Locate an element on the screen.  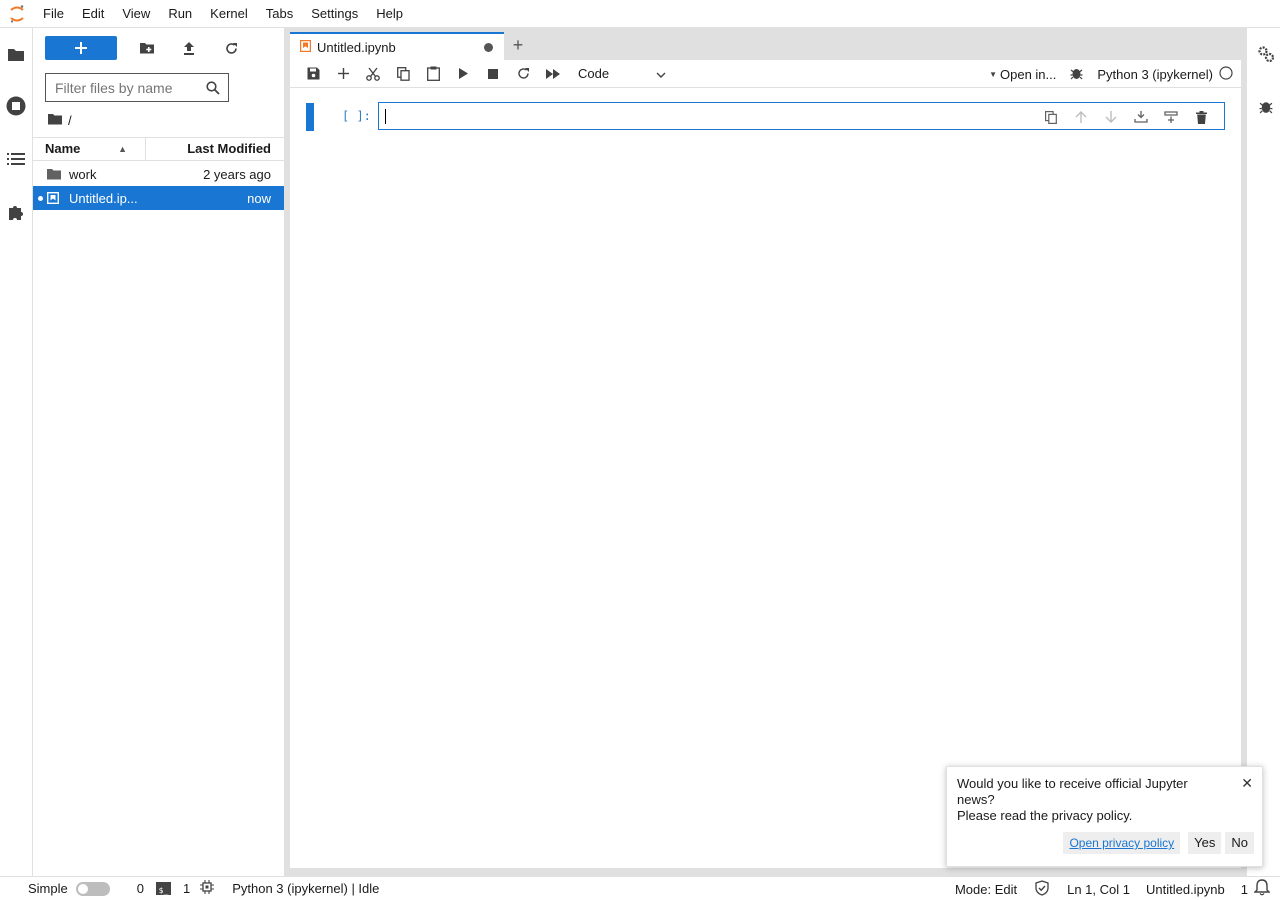
paste-icon is located at coordinates (433, 73).